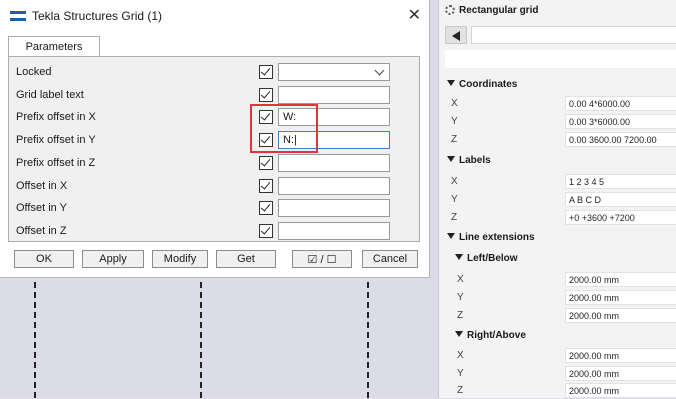 The image size is (676, 399). I want to click on right-x-row: X 2000.00 mm, so click(557, 356).